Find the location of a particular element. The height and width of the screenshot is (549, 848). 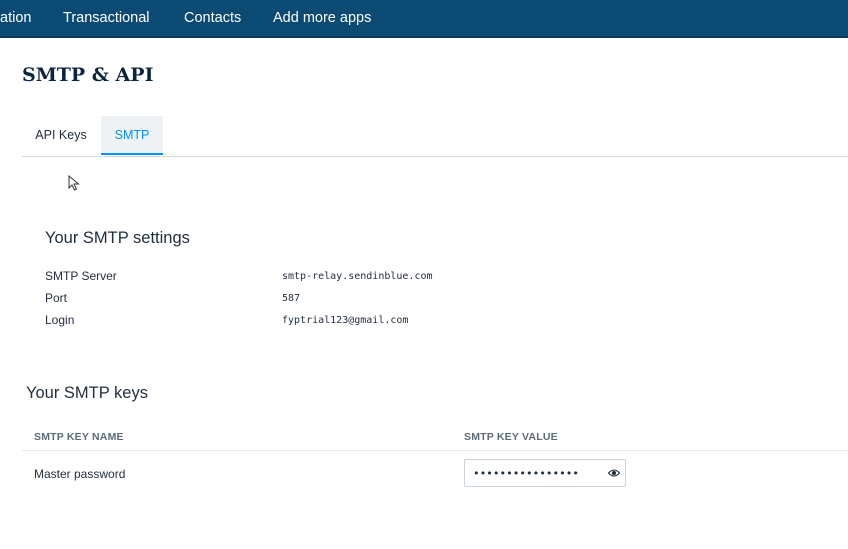

table-divider is located at coordinates (435, 450).